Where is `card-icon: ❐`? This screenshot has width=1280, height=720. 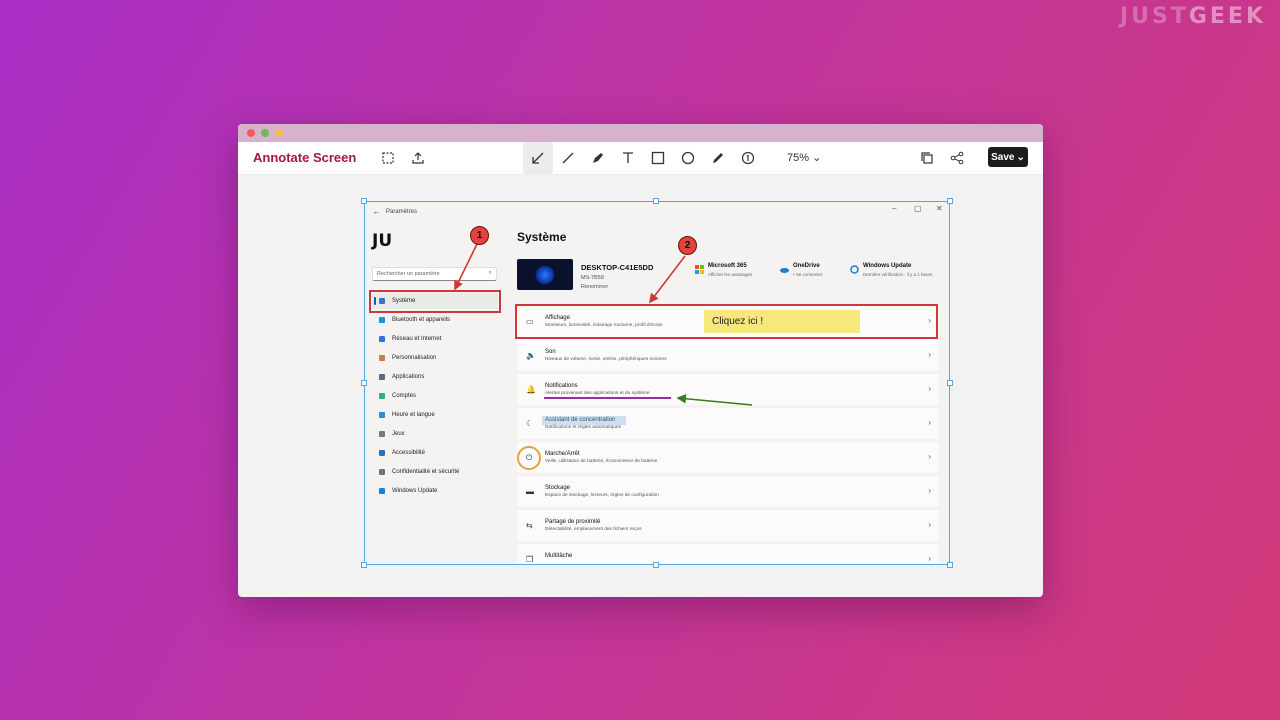 card-icon: ❐ is located at coordinates (530, 559).